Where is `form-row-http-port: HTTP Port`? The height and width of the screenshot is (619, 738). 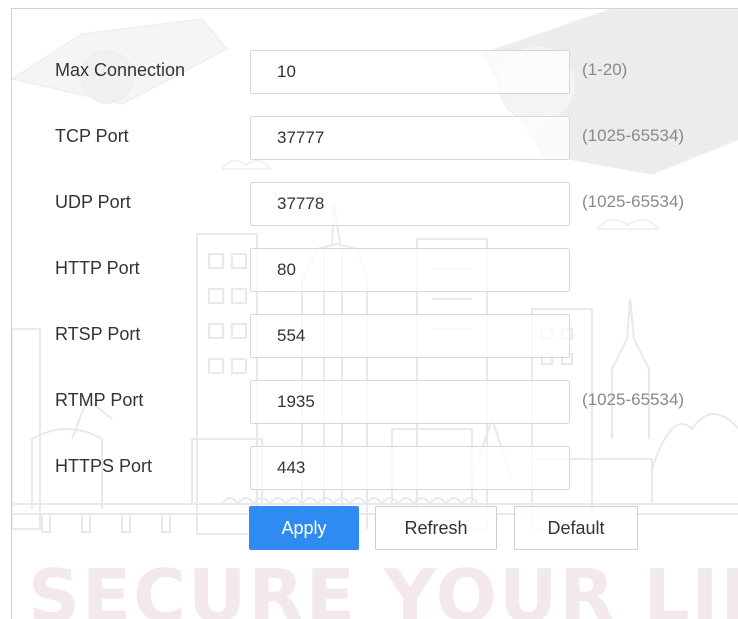 form-row-http-port: HTTP Port is located at coordinates (375, 270).